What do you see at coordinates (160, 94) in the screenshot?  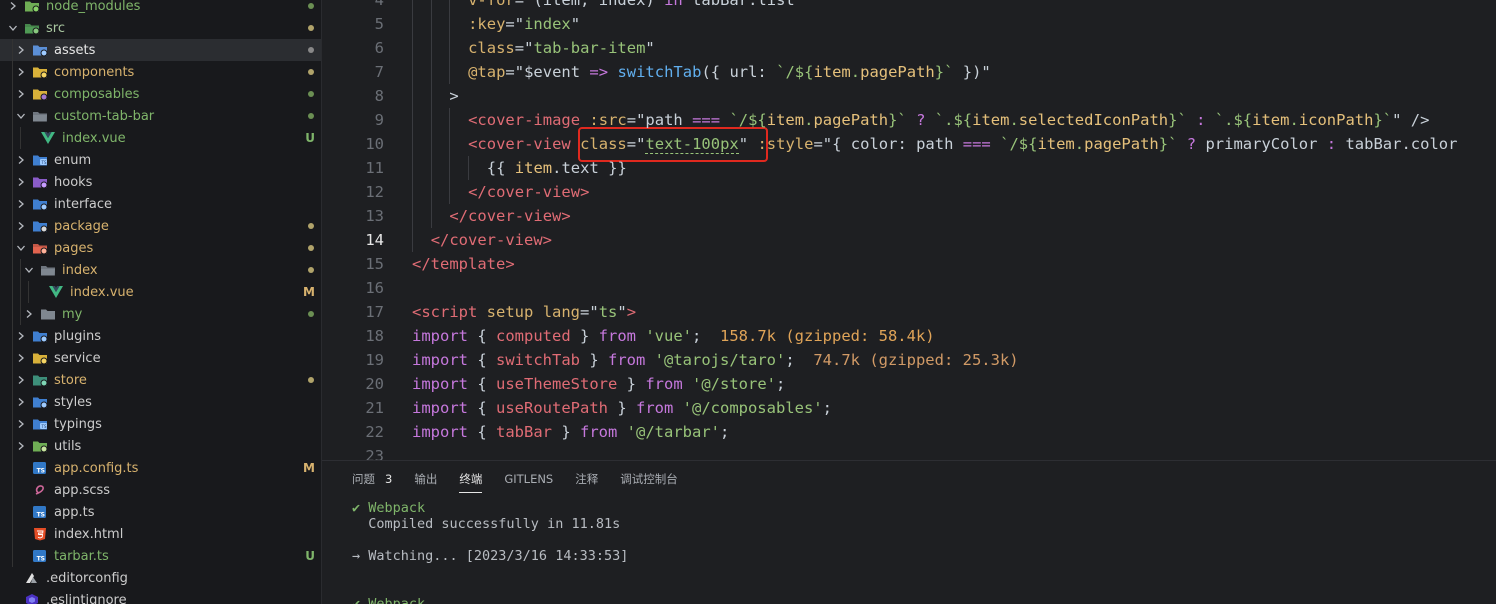 I see `explorer-item: composables` at bounding box center [160, 94].